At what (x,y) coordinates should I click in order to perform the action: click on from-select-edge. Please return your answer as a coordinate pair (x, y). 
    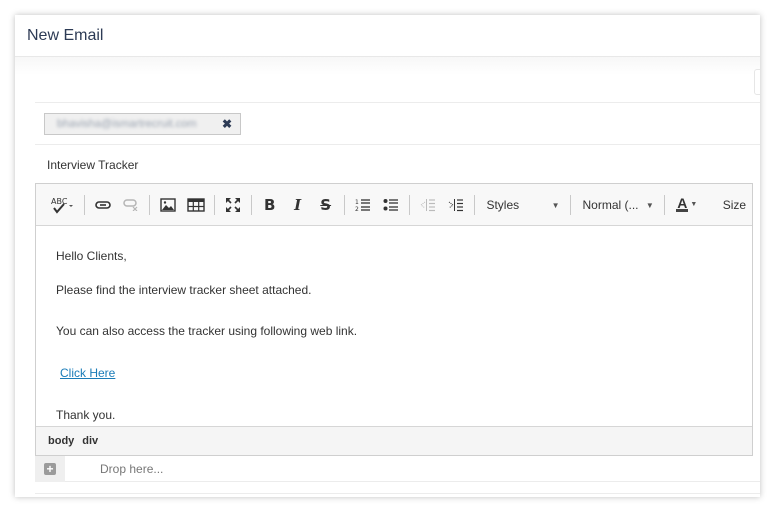
    Looking at the image, I should click on (757, 82).